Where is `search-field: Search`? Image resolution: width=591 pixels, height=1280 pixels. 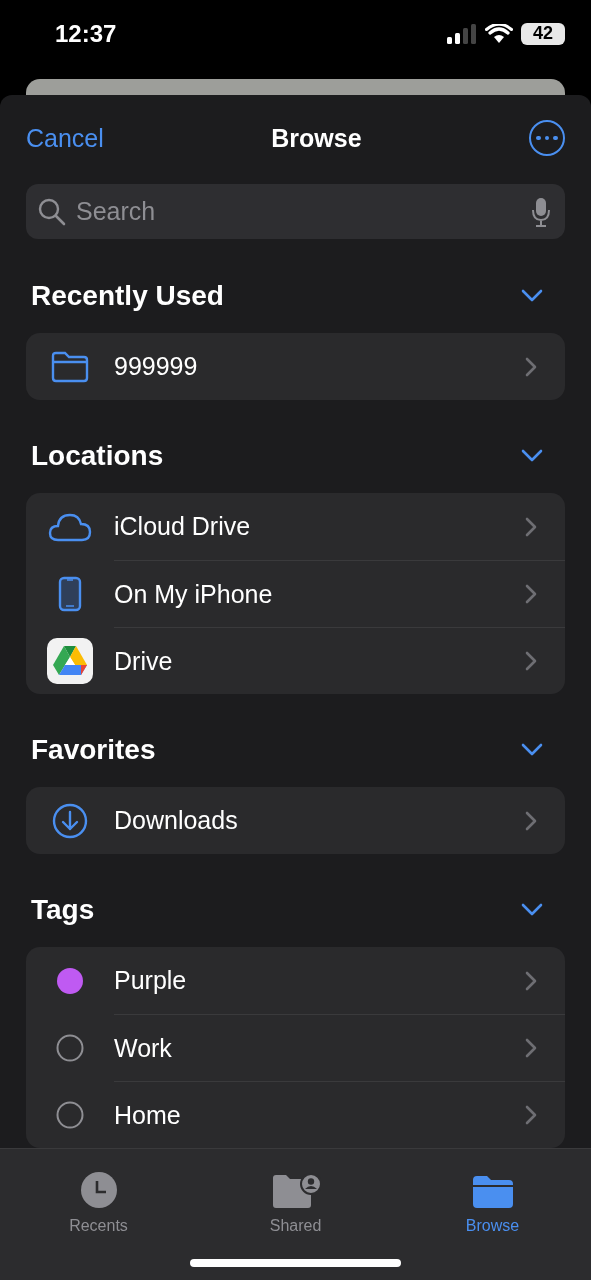
search-field: Search is located at coordinates (298, 211).